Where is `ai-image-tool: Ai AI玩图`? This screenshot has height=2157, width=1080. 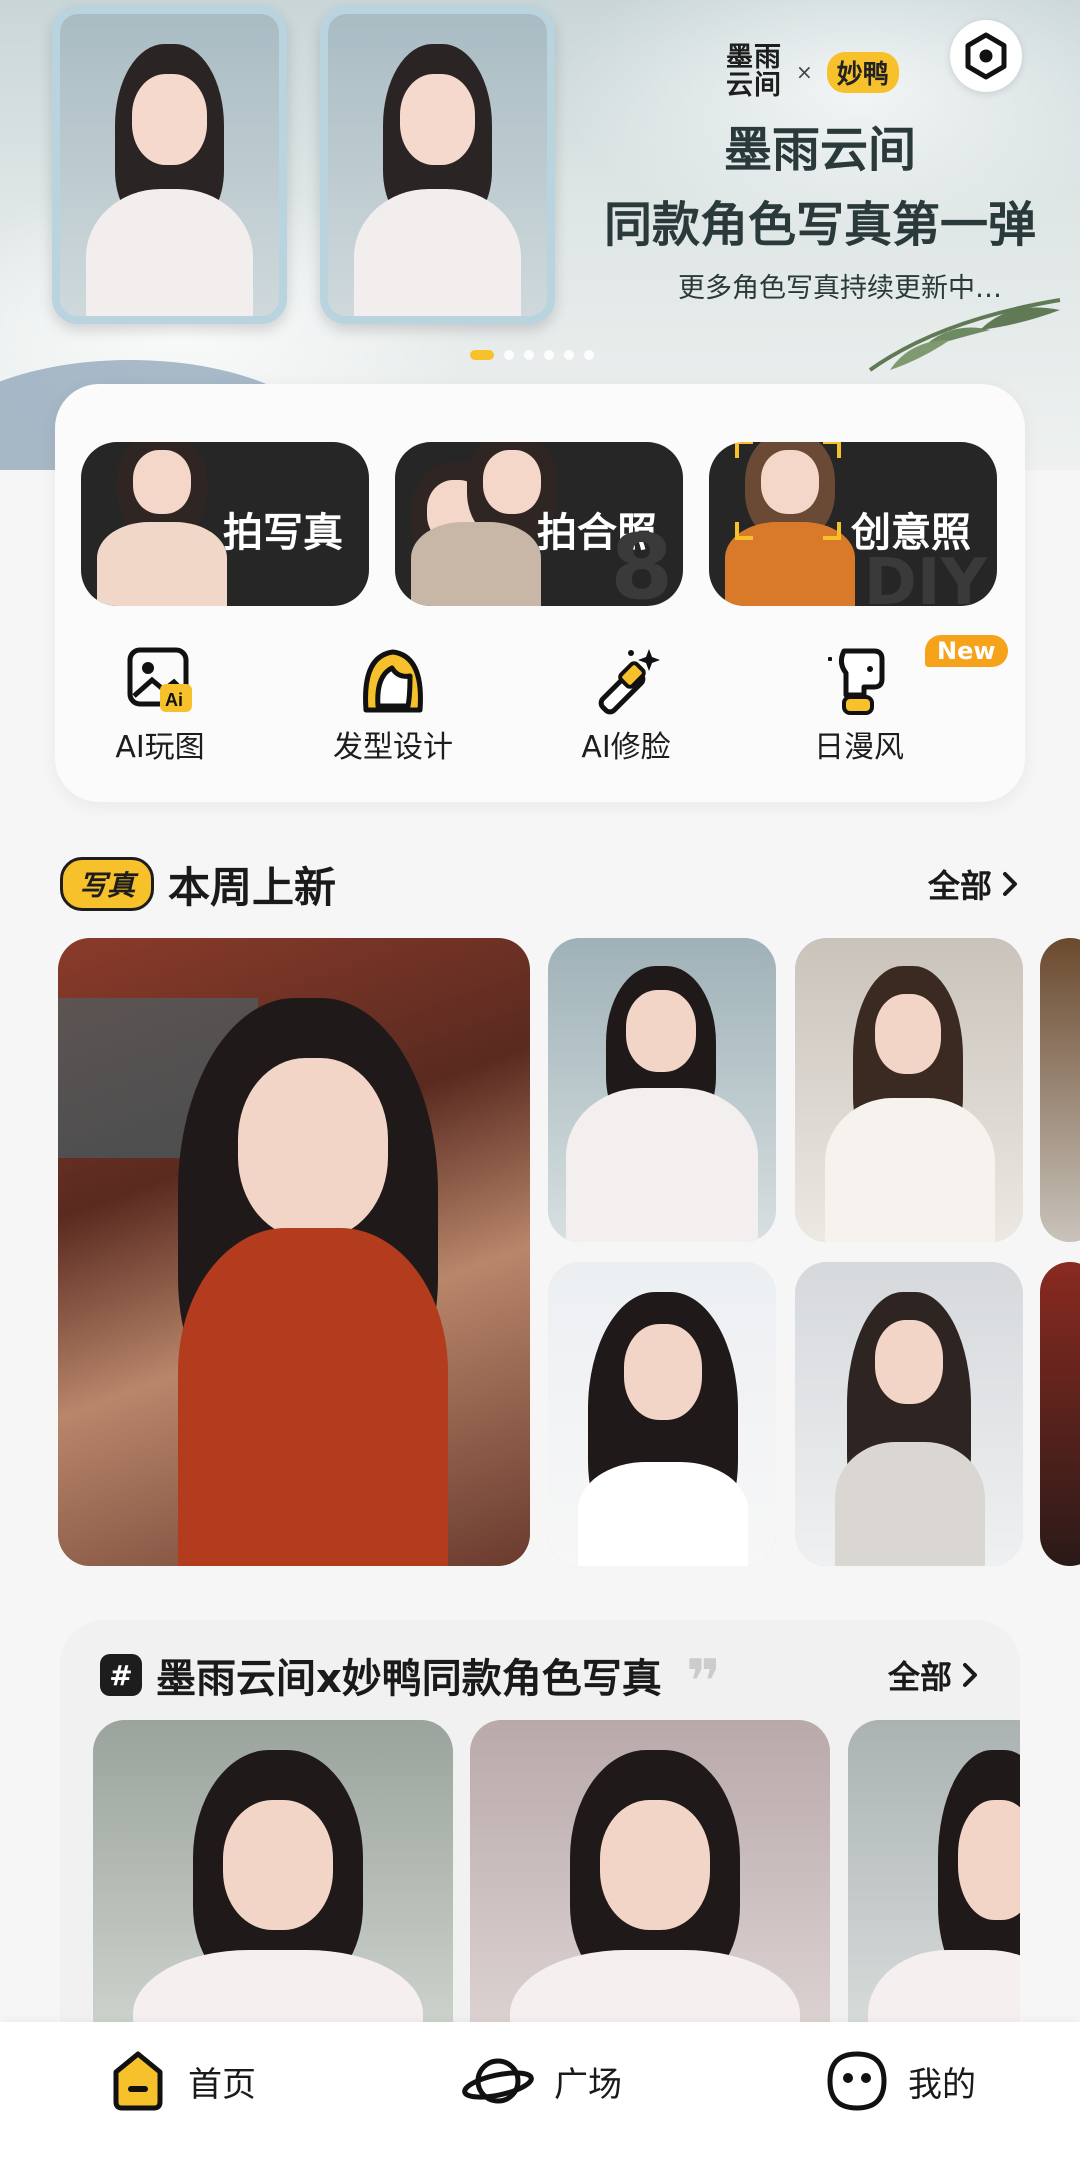
ai-image-tool: Ai AI玩图 is located at coordinates (160, 705).